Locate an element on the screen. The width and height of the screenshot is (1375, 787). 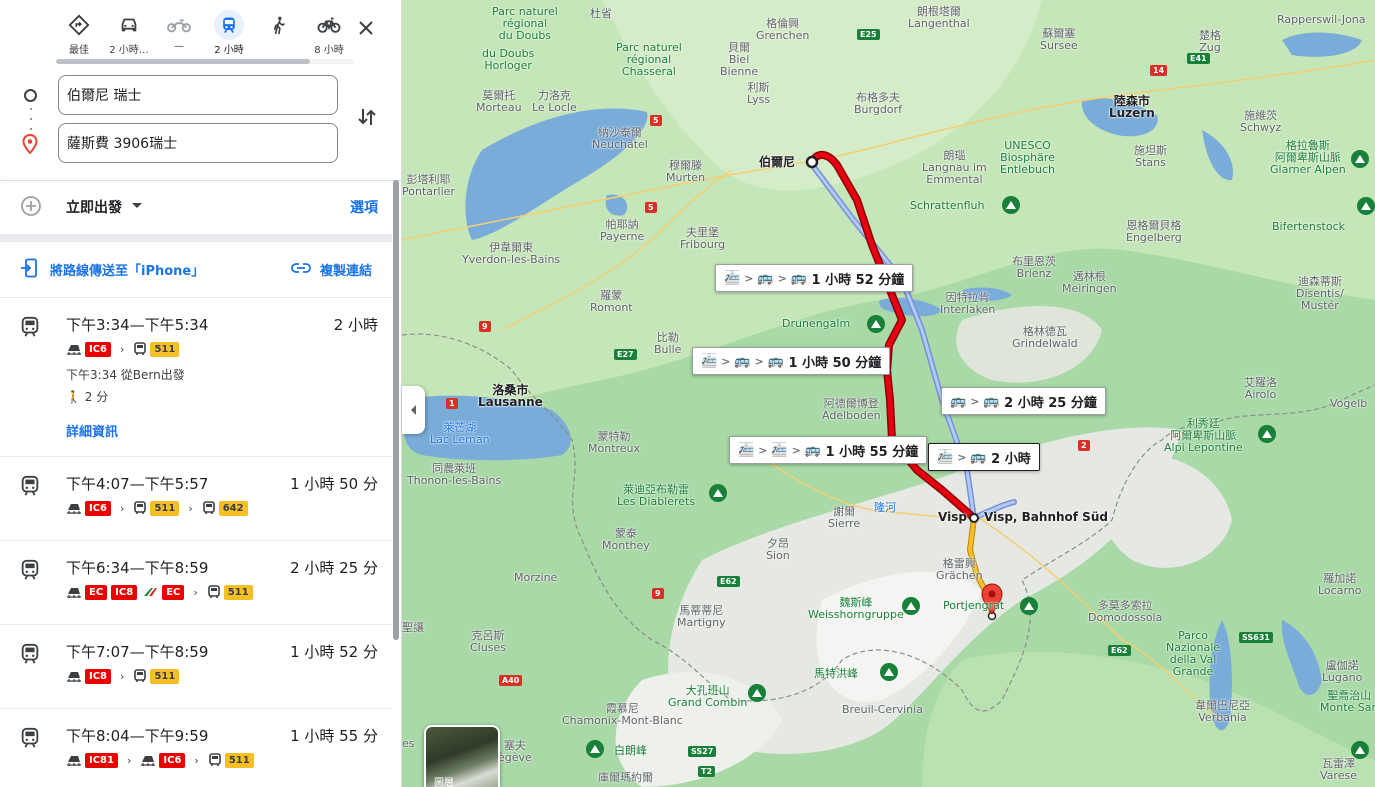
close-directions-button is located at coordinates (366, 28).